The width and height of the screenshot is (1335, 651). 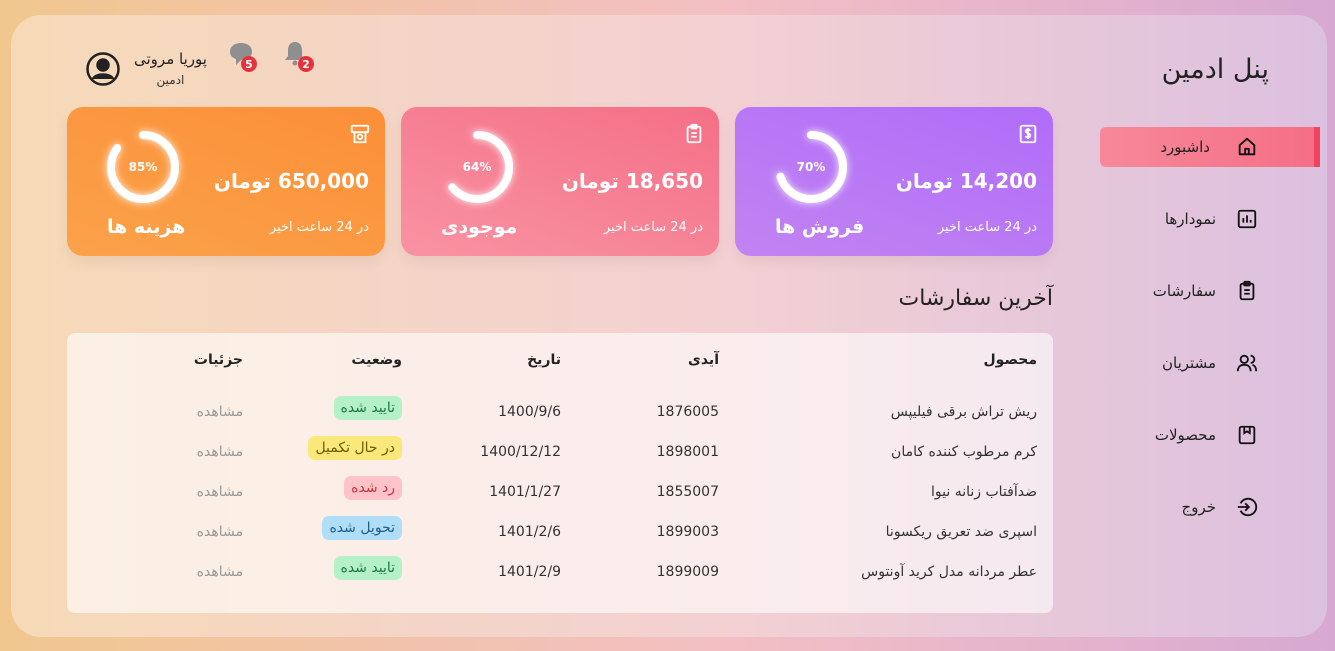 I want to click on sidebar-item-label: مشتریان, so click(x=1189, y=363).